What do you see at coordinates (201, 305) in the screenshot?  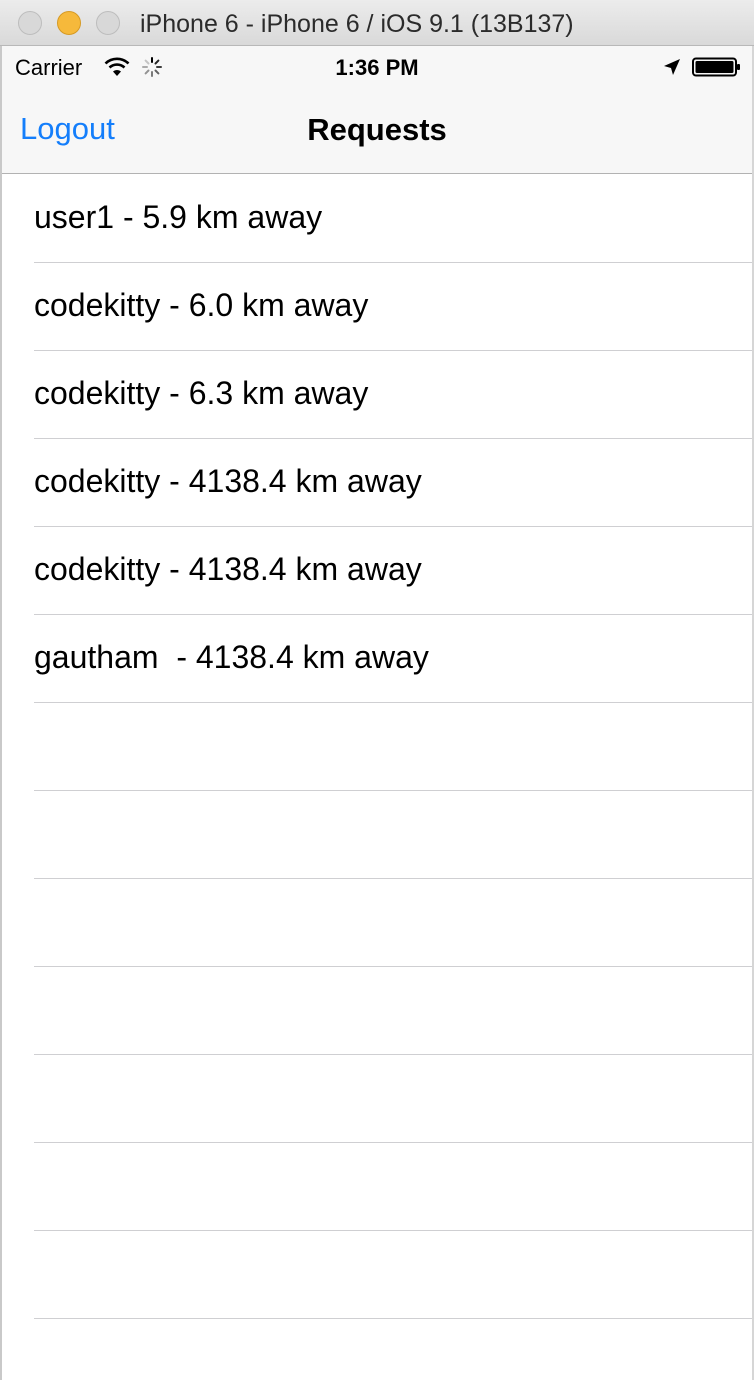 I see `row-label: codekitty - 6.0 km away` at bounding box center [201, 305].